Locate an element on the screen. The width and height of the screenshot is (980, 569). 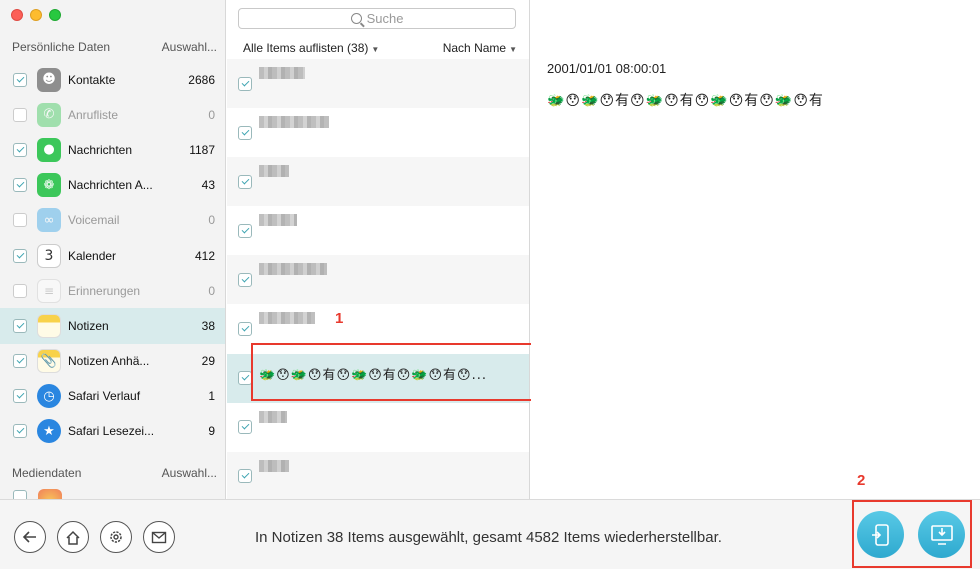
sidebar-item-label: Erinnerungen is located at coordinates (104, 290).